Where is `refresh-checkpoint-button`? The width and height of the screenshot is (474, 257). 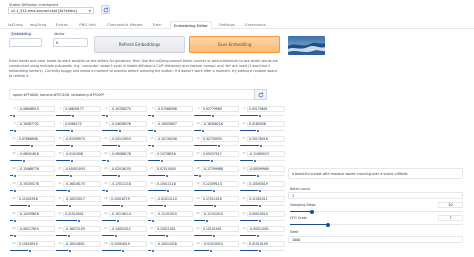
refresh-checkpoint-button is located at coordinates (105, 9).